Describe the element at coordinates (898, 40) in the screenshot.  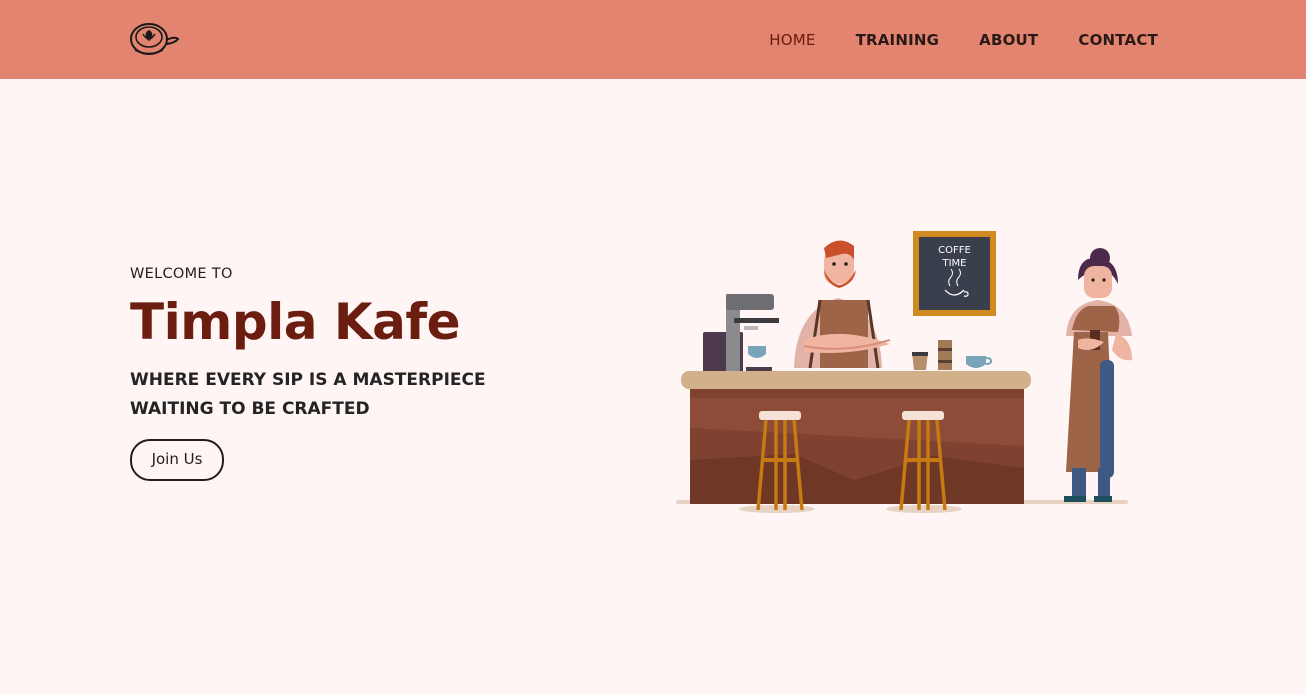
I see `nav-training-link: TRAINING` at that location.